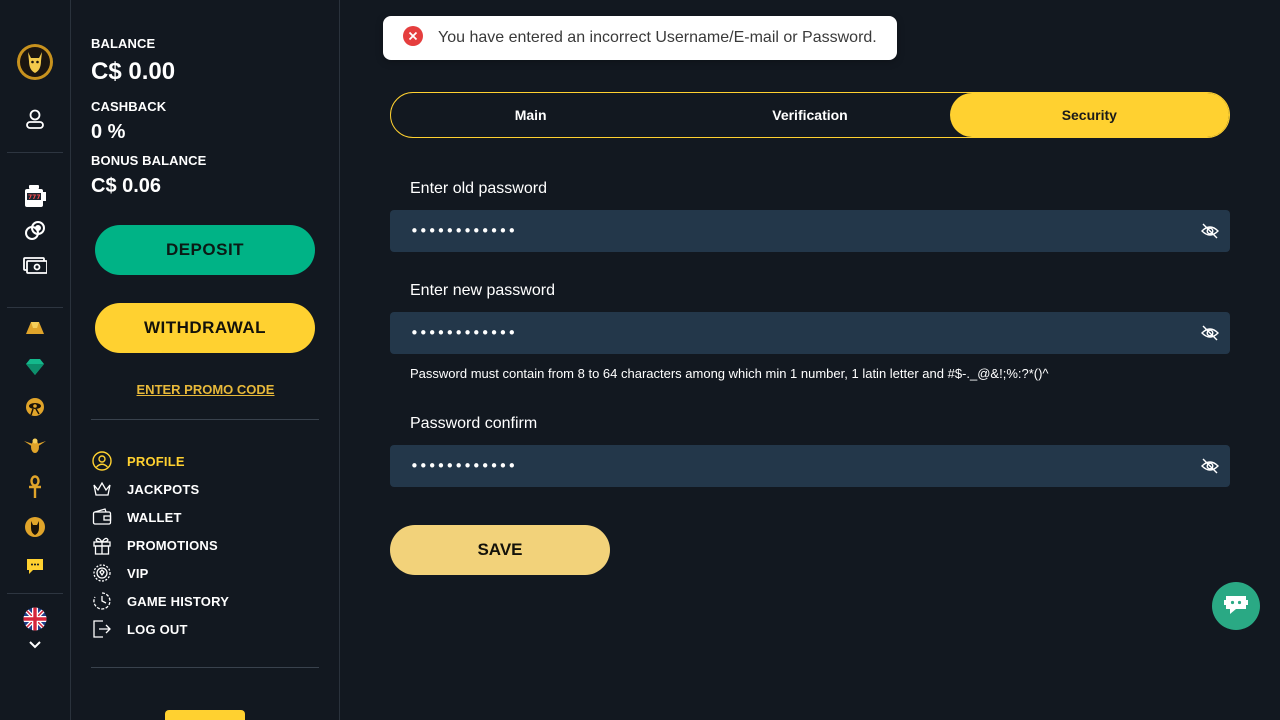 The image size is (1280, 720). I want to click on menu-item-game-history: GAME HISTORY, so click(160, 601).